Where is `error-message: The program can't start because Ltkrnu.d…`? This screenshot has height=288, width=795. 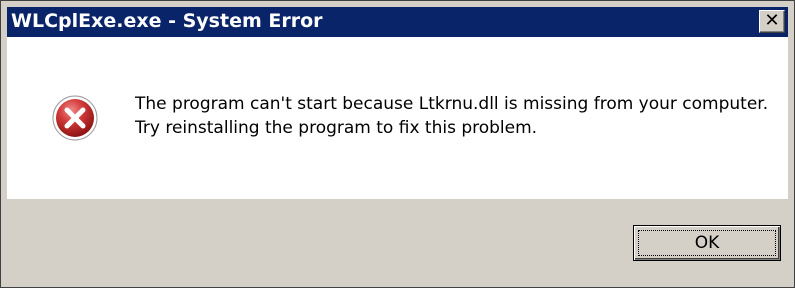
error-message: The program can't start because Ltkrnu.d… is located at coordinates (452, 116).